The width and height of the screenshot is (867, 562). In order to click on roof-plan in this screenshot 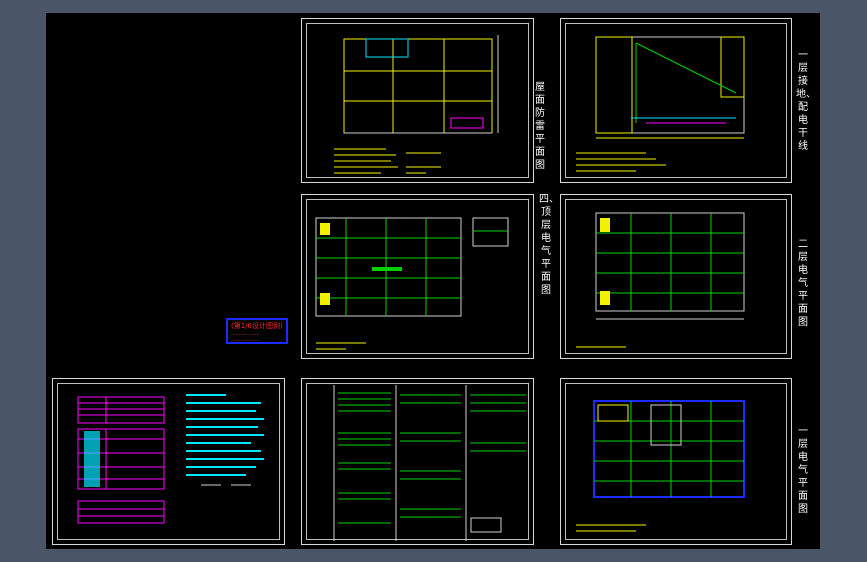, I will do `click(421, 84)`.